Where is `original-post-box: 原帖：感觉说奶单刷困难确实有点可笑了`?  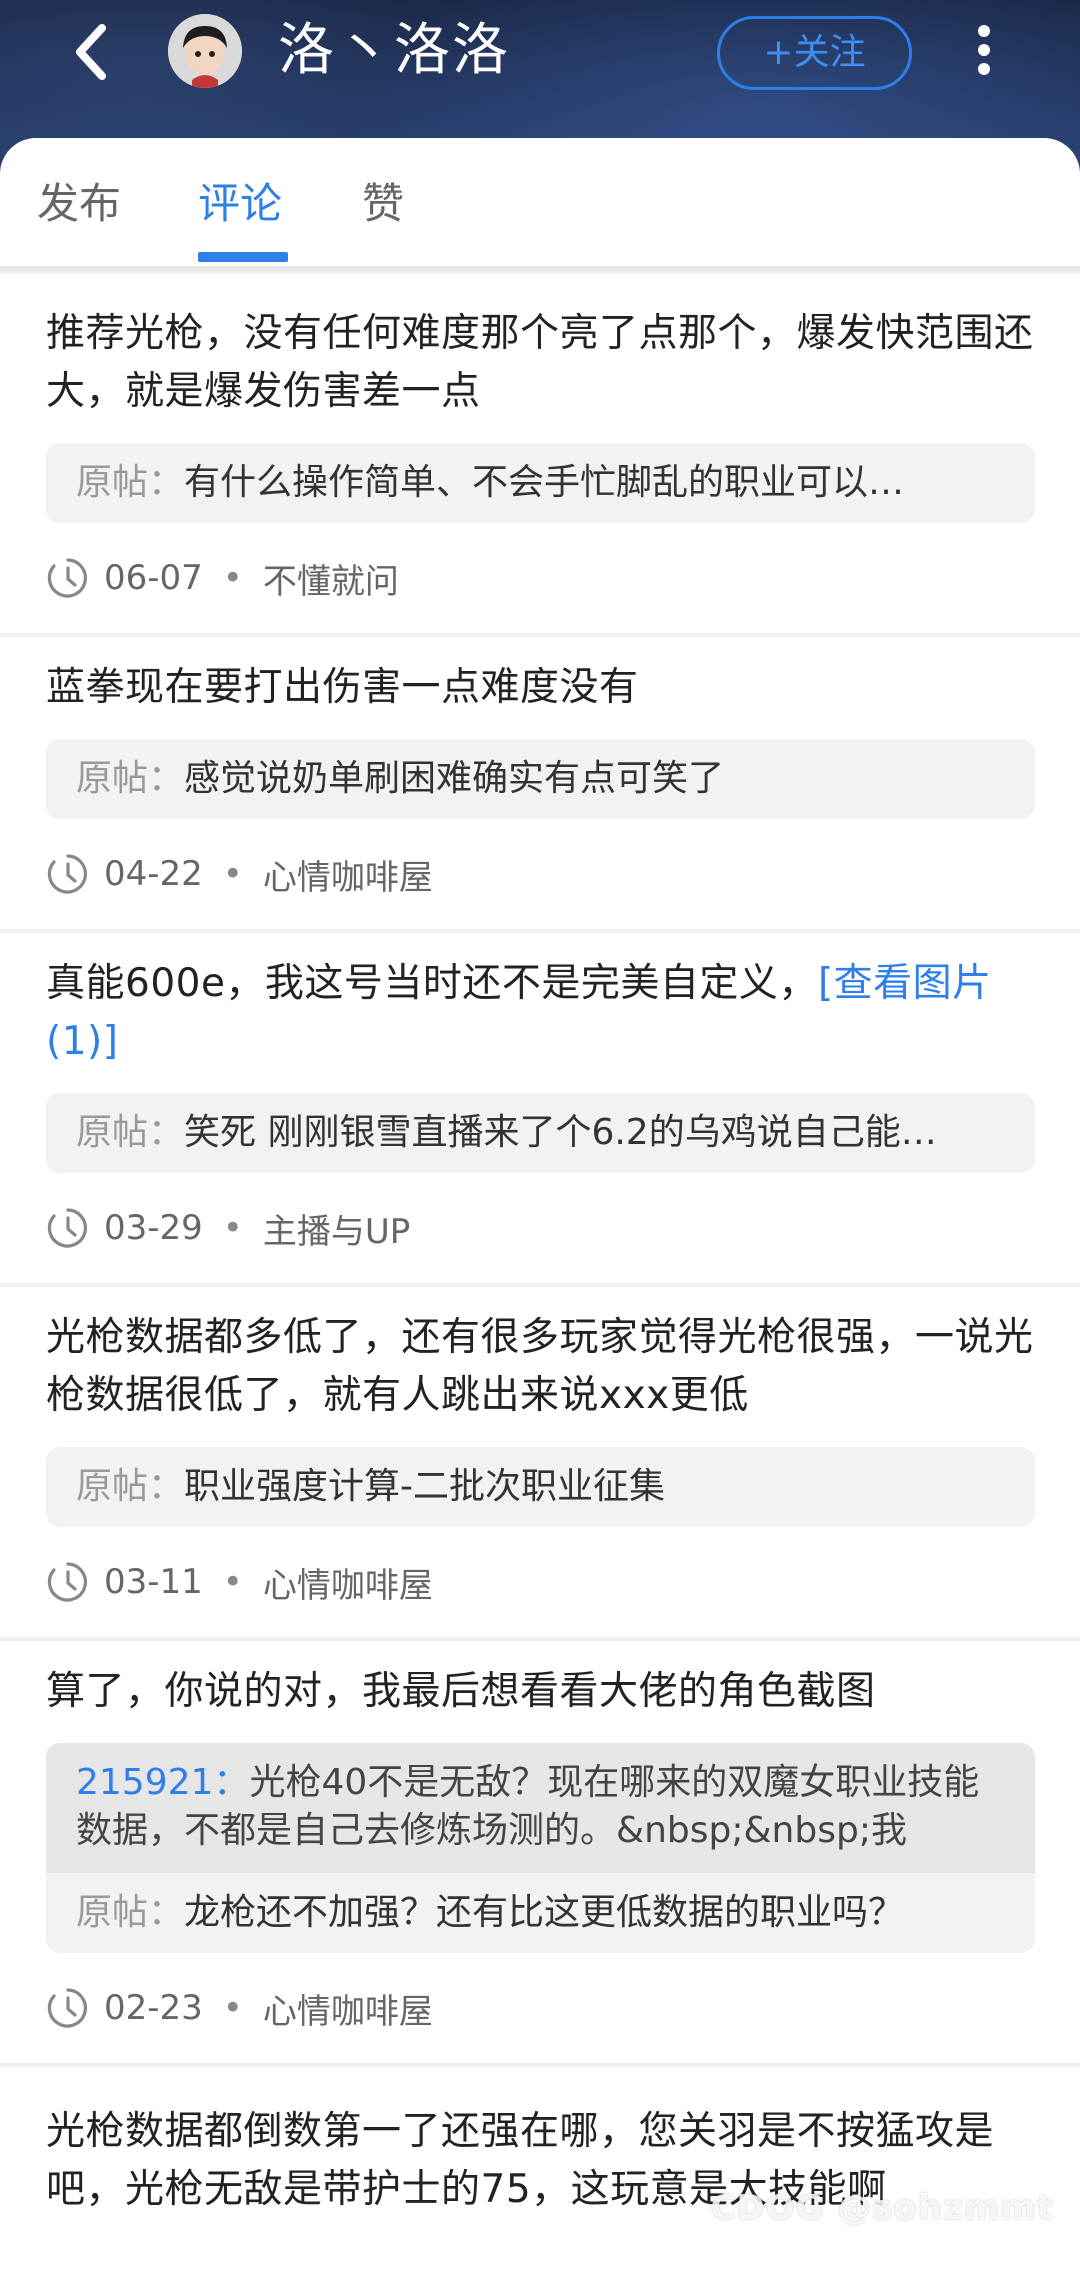 original-post-box: 原帖：感觉说奶单刷困难确实有点可笑了 is located at coordinates (540, 779).